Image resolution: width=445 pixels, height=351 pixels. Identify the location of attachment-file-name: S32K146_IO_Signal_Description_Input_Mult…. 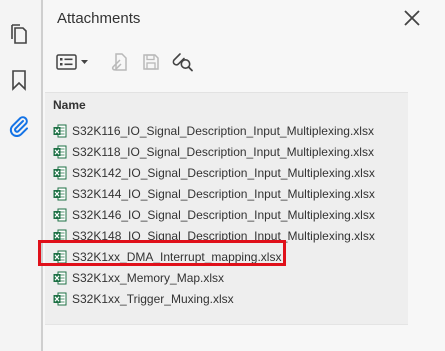
(223, 214).